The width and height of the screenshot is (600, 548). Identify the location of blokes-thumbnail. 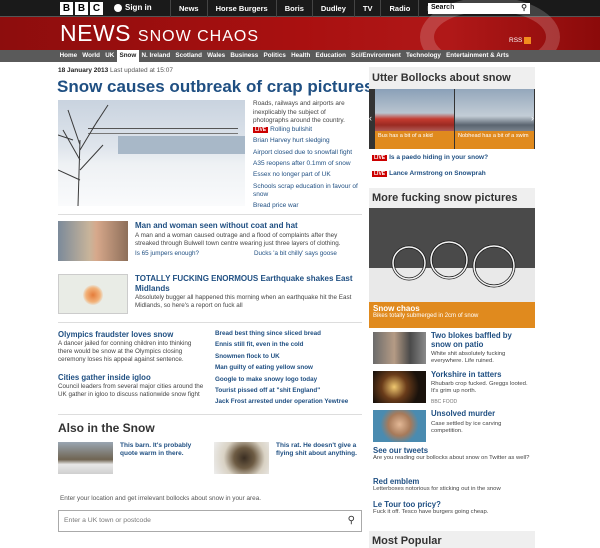
(399, 348).